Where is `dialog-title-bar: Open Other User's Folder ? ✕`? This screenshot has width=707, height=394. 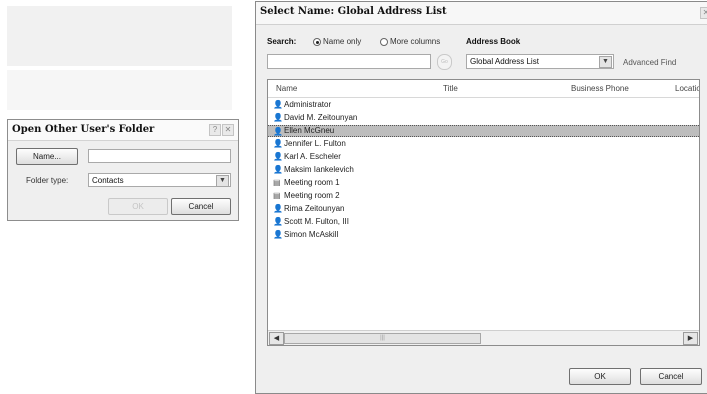 dialog-title-bar: Open Other User's Folder ? ✕ is located at coordinates (123, 130).